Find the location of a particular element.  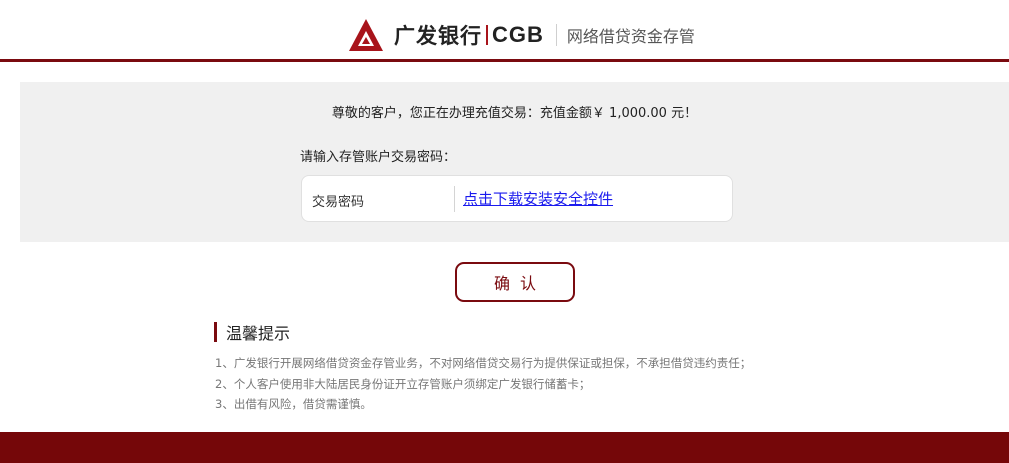

tips-accent-bar is located at coordinates (215, 332).